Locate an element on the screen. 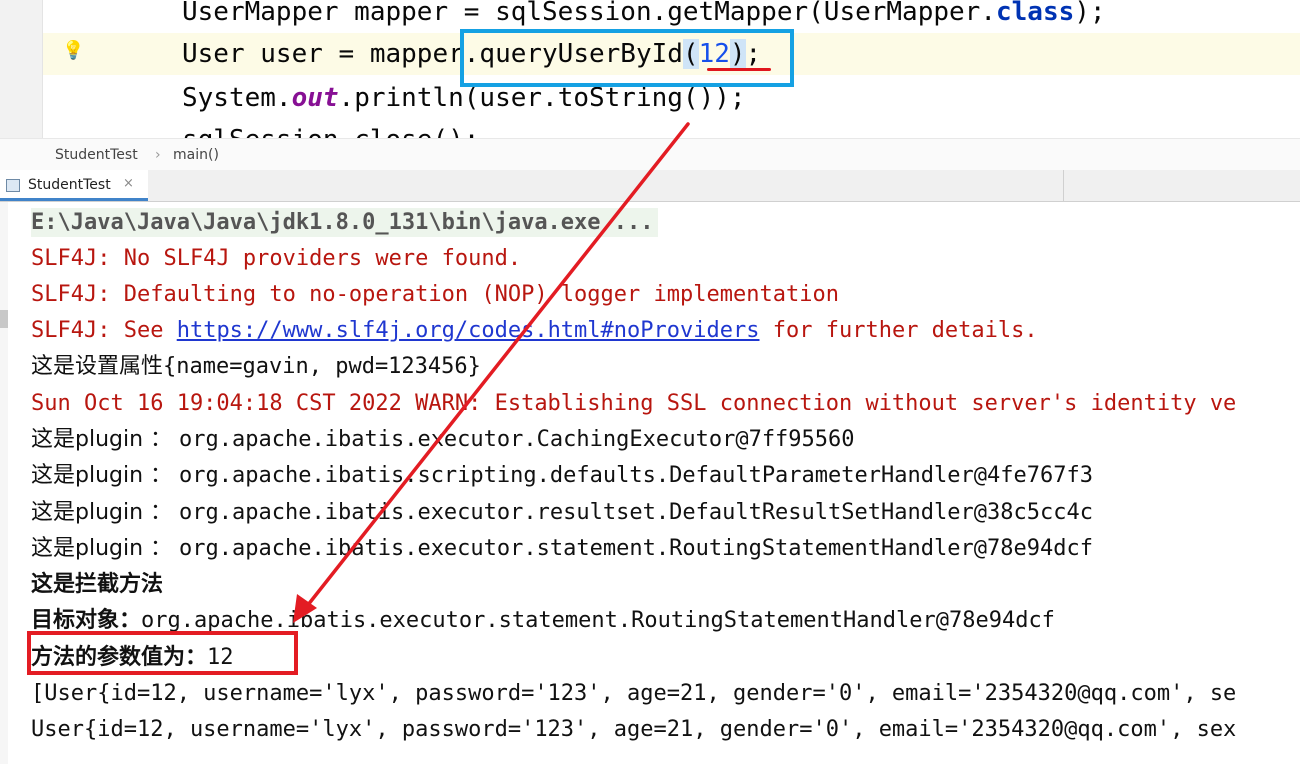 This screenshot has height=764, width=1300. breadcrumb: StudentTest › main() is located at coordinates (650, 154).